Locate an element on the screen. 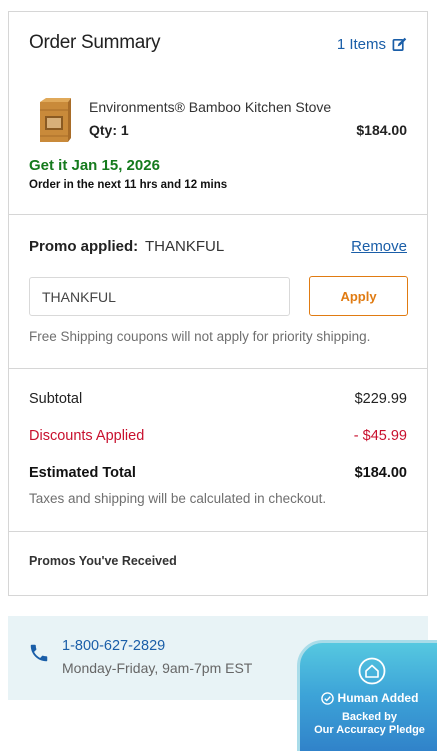 The height and width of the screenshot is (751, 437). human-added-text: Human Added is located at coordinates (378, 698).